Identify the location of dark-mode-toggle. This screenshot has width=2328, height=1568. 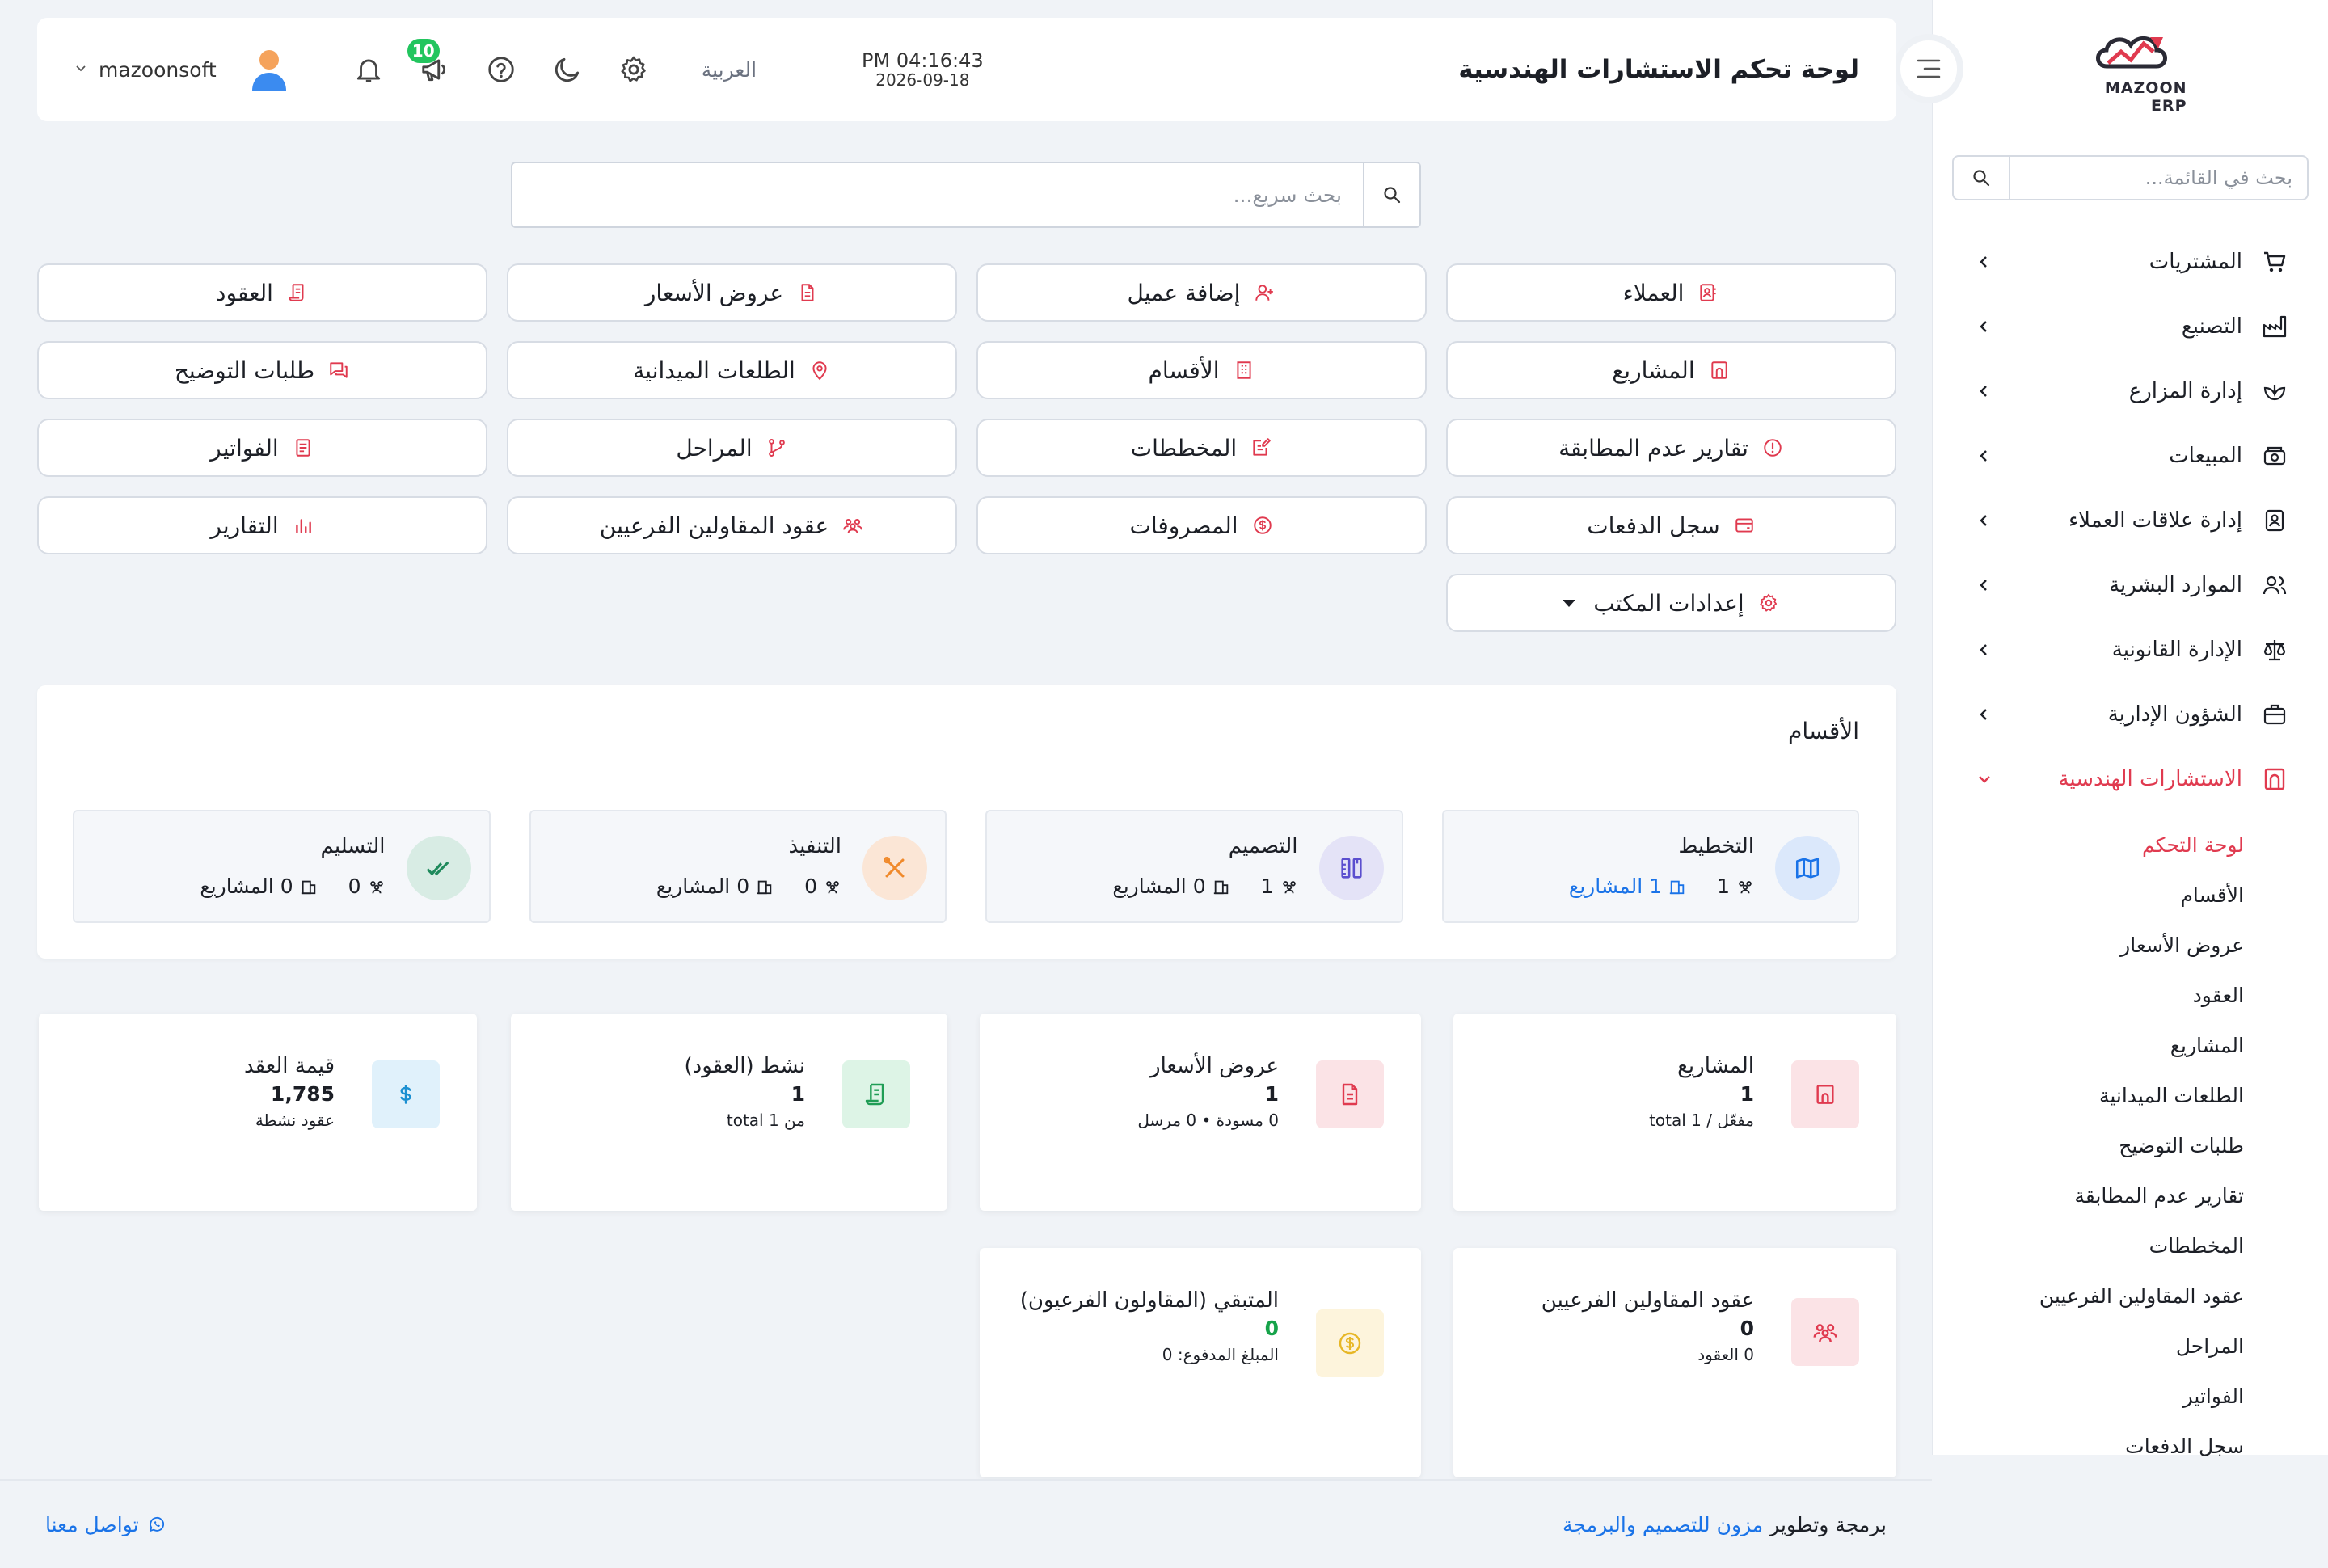
(567, 69).